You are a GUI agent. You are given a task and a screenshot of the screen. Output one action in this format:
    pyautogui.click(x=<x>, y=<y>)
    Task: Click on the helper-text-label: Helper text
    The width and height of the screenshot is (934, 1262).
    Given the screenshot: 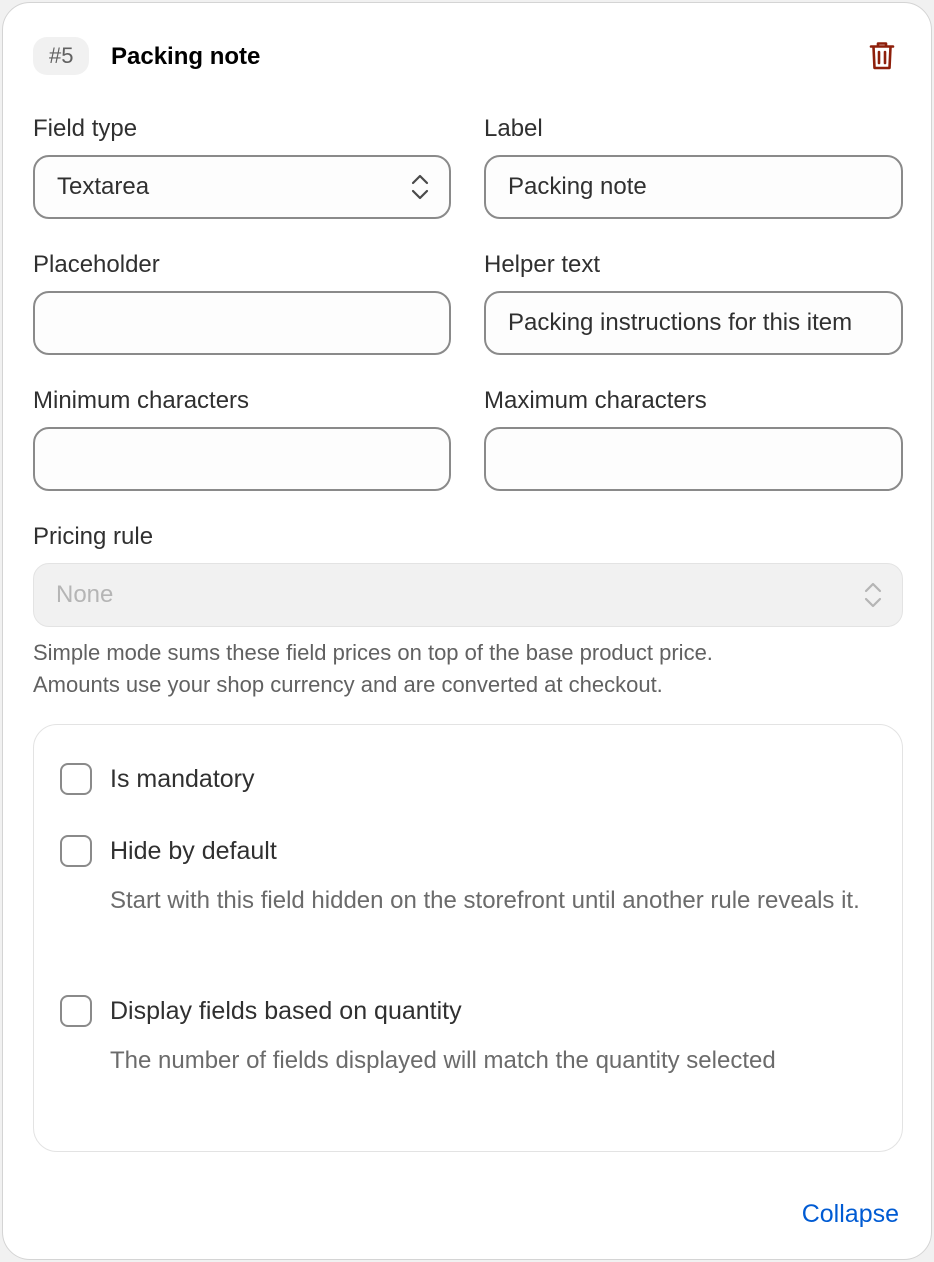 What is the action you would take?
    pyautogui.click(x=542, y=264)
    